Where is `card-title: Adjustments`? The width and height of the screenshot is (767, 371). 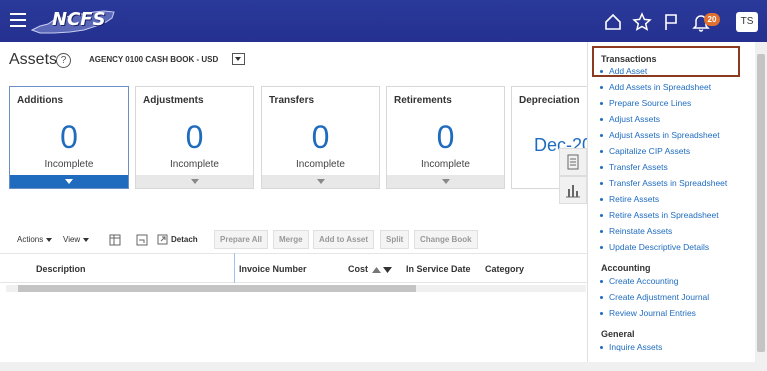
card-title: Adjustments is located at coordinates (173, 100).